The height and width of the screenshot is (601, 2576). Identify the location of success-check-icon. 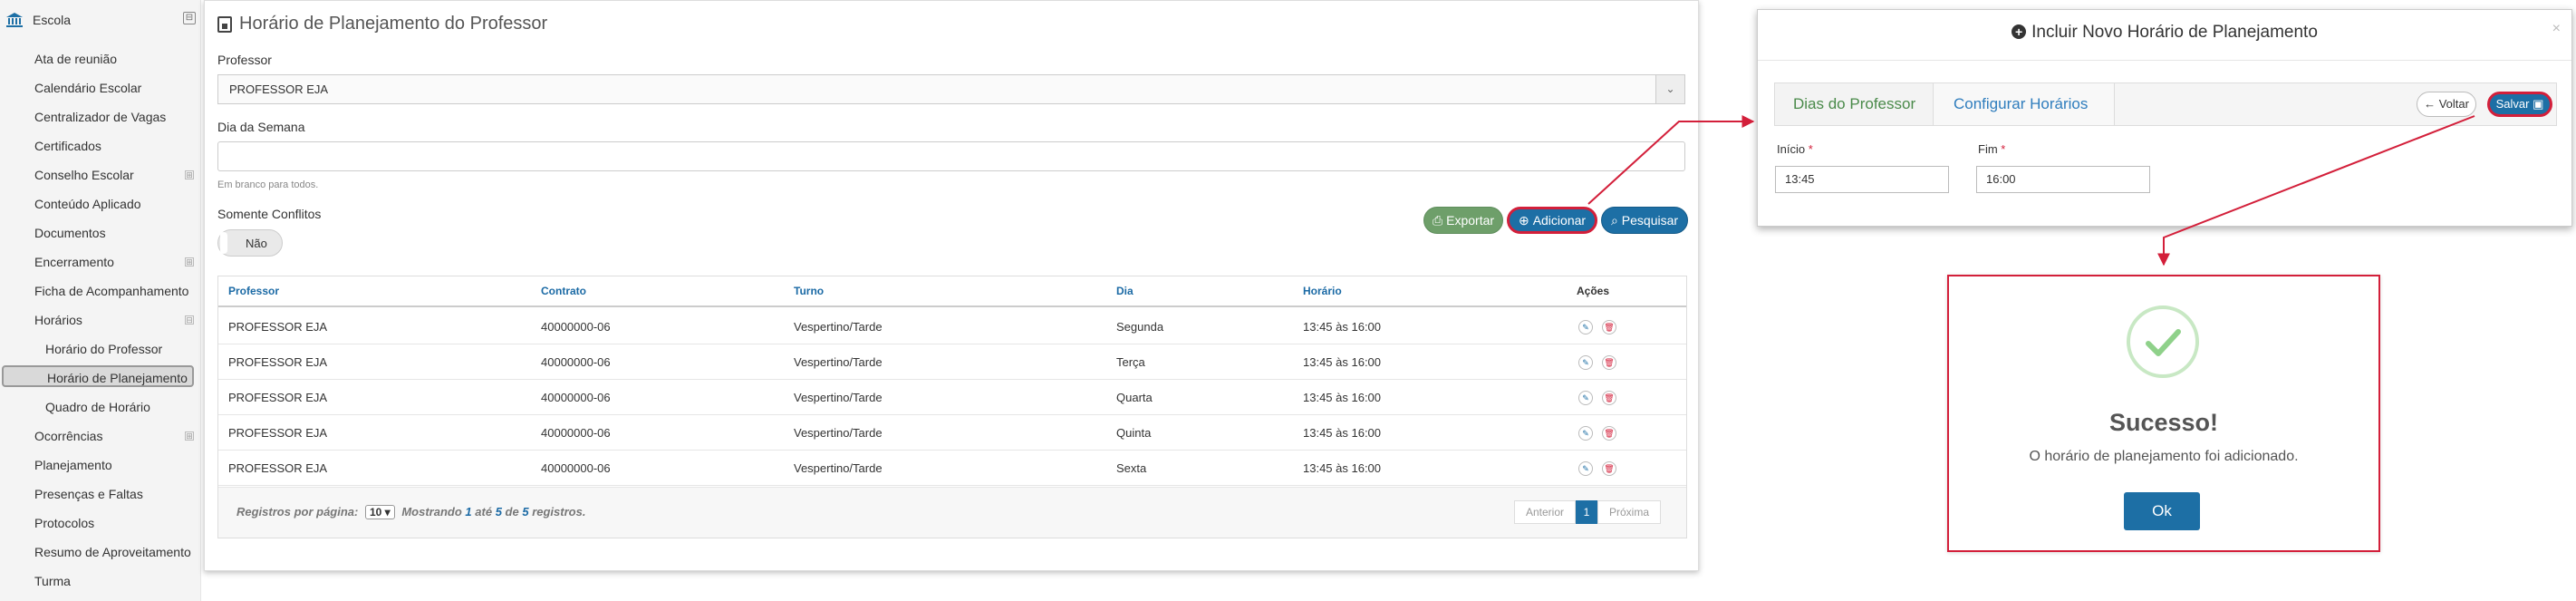
(2163, 341).